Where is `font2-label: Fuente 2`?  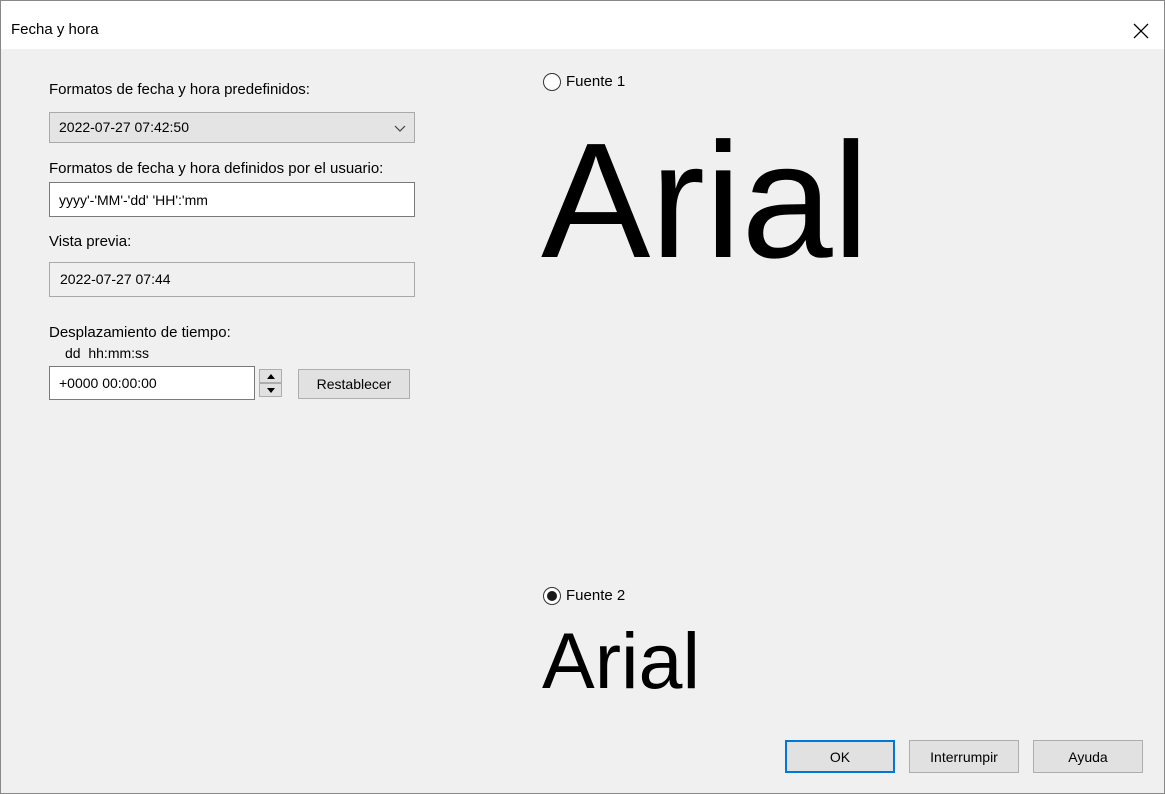 font2-label: Fuente 2 is located at coordinates (596, 595).